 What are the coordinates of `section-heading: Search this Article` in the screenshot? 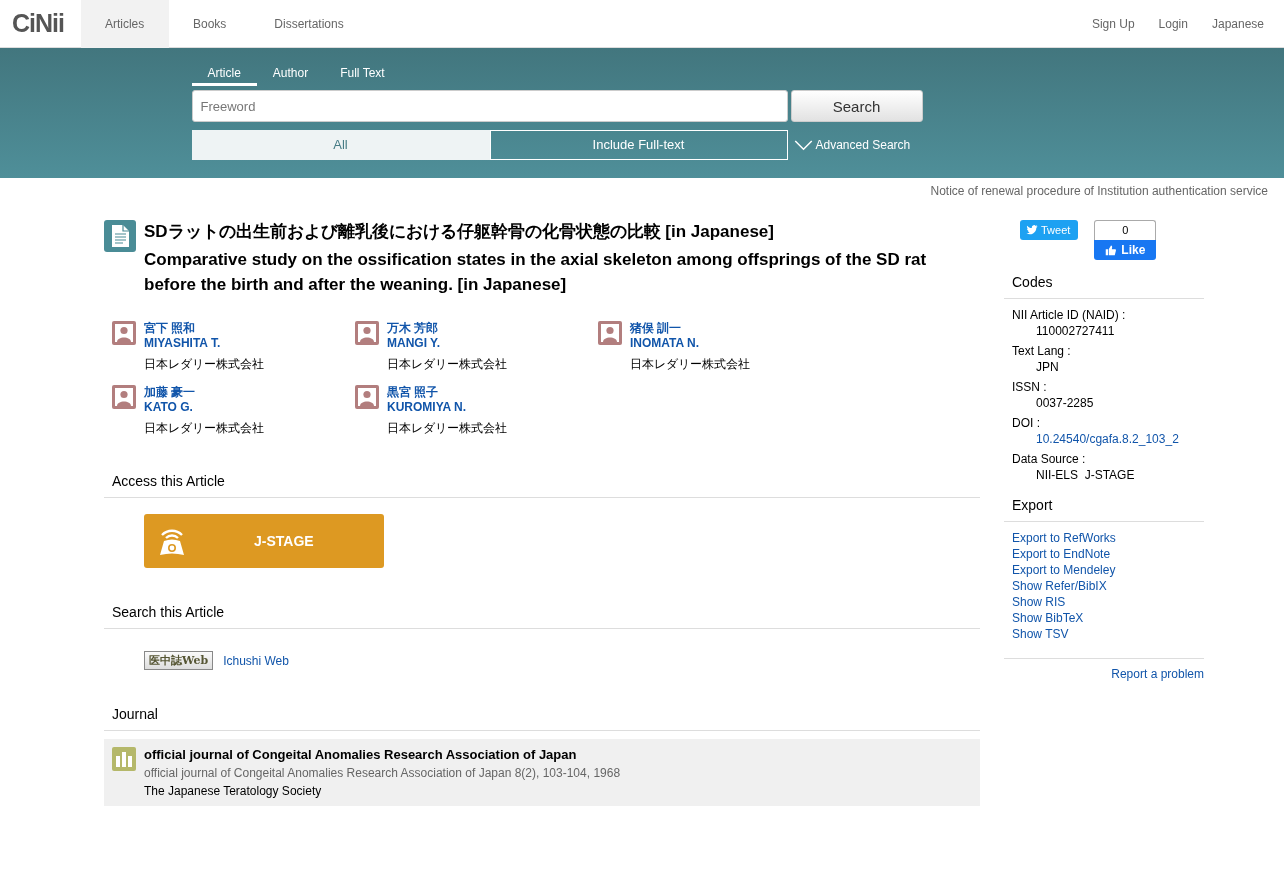 It's located at (542, 616).